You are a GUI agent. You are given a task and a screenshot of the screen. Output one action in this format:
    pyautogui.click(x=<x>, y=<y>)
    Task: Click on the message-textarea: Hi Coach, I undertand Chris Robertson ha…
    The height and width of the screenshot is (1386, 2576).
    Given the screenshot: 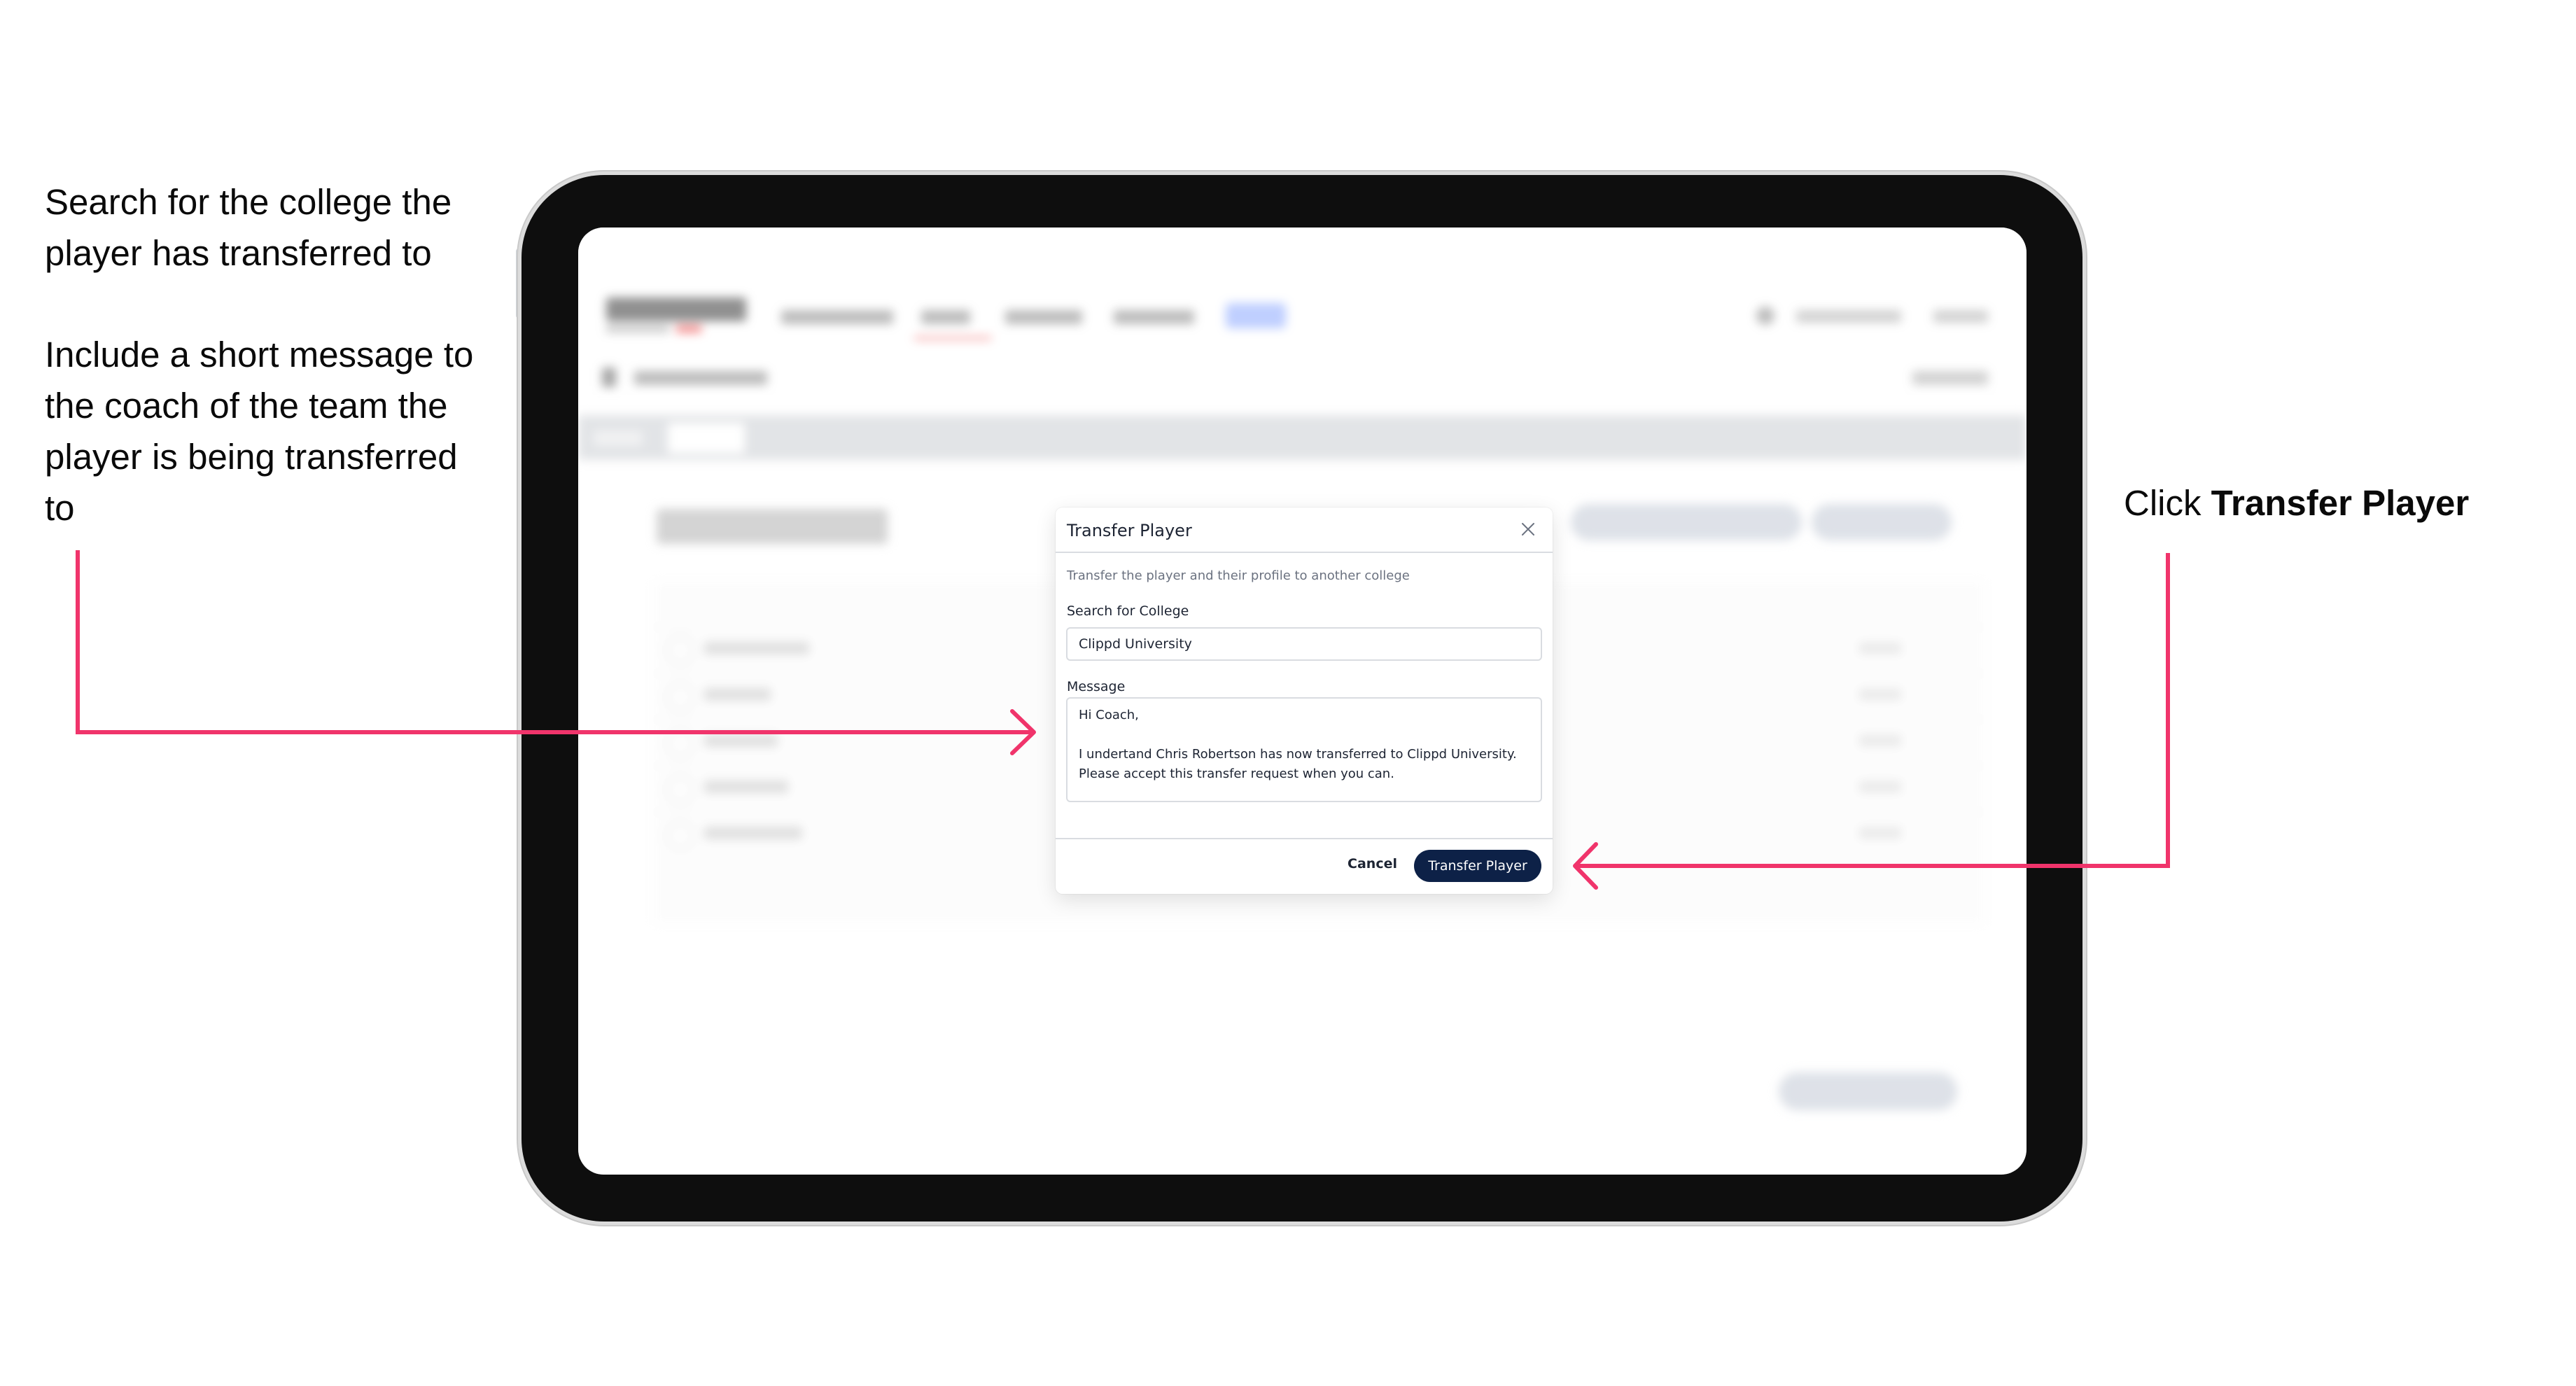 What is the action you would take?
    pyautogui.click(x=1304, y=749)
    